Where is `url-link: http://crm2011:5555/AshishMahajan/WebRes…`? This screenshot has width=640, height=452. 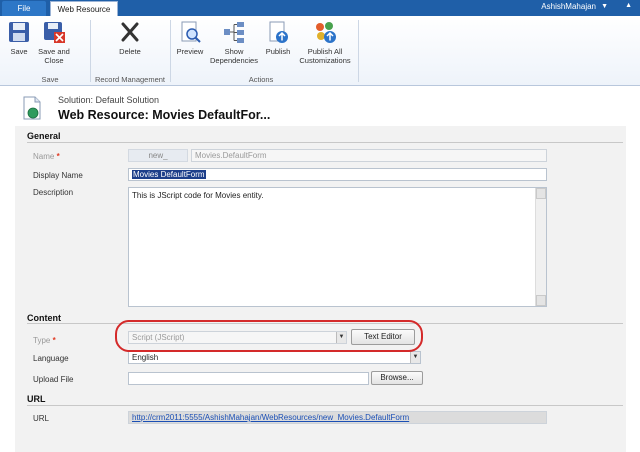
url-link: http://crm2011:5555/AshishMahajan/WebRes… is located at coordinates (270, 417).